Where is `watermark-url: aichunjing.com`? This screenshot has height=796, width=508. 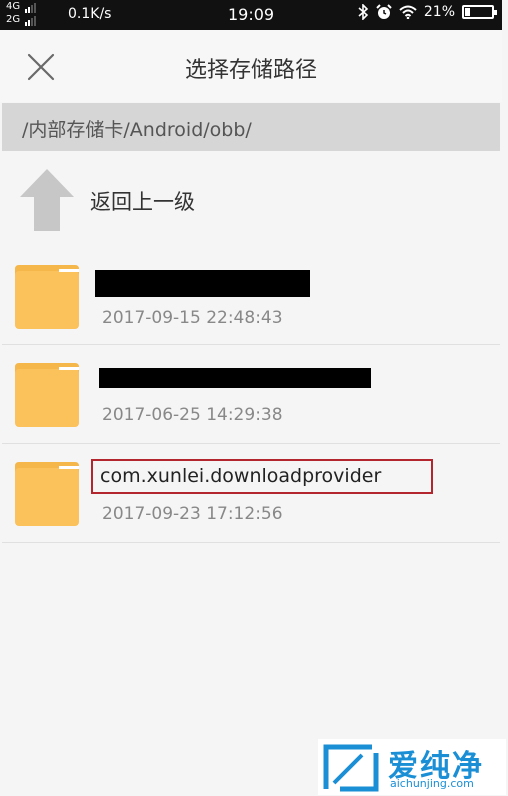
watermark-url: aichunjing.com is located at coordinates (432, 783).